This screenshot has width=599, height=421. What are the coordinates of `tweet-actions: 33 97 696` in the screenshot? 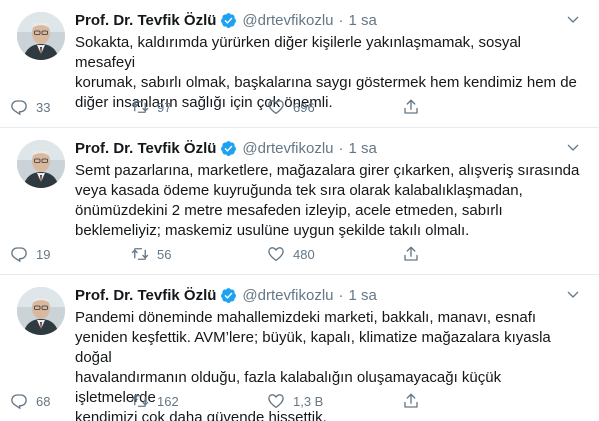 It's located at (220, 107).